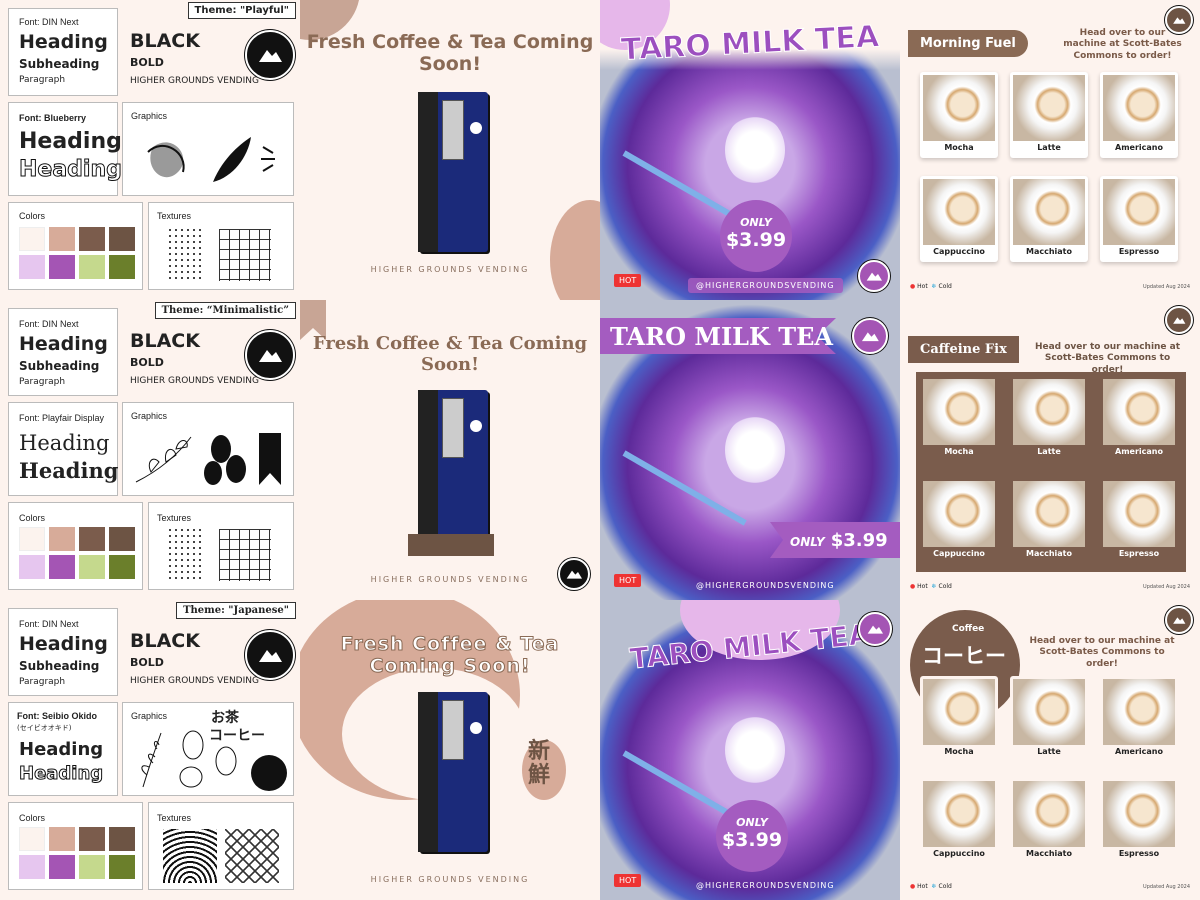 This screenshot has height=900, width=1200. I want to click on menu-tab: Caffeine Fix, so click(963, 349).